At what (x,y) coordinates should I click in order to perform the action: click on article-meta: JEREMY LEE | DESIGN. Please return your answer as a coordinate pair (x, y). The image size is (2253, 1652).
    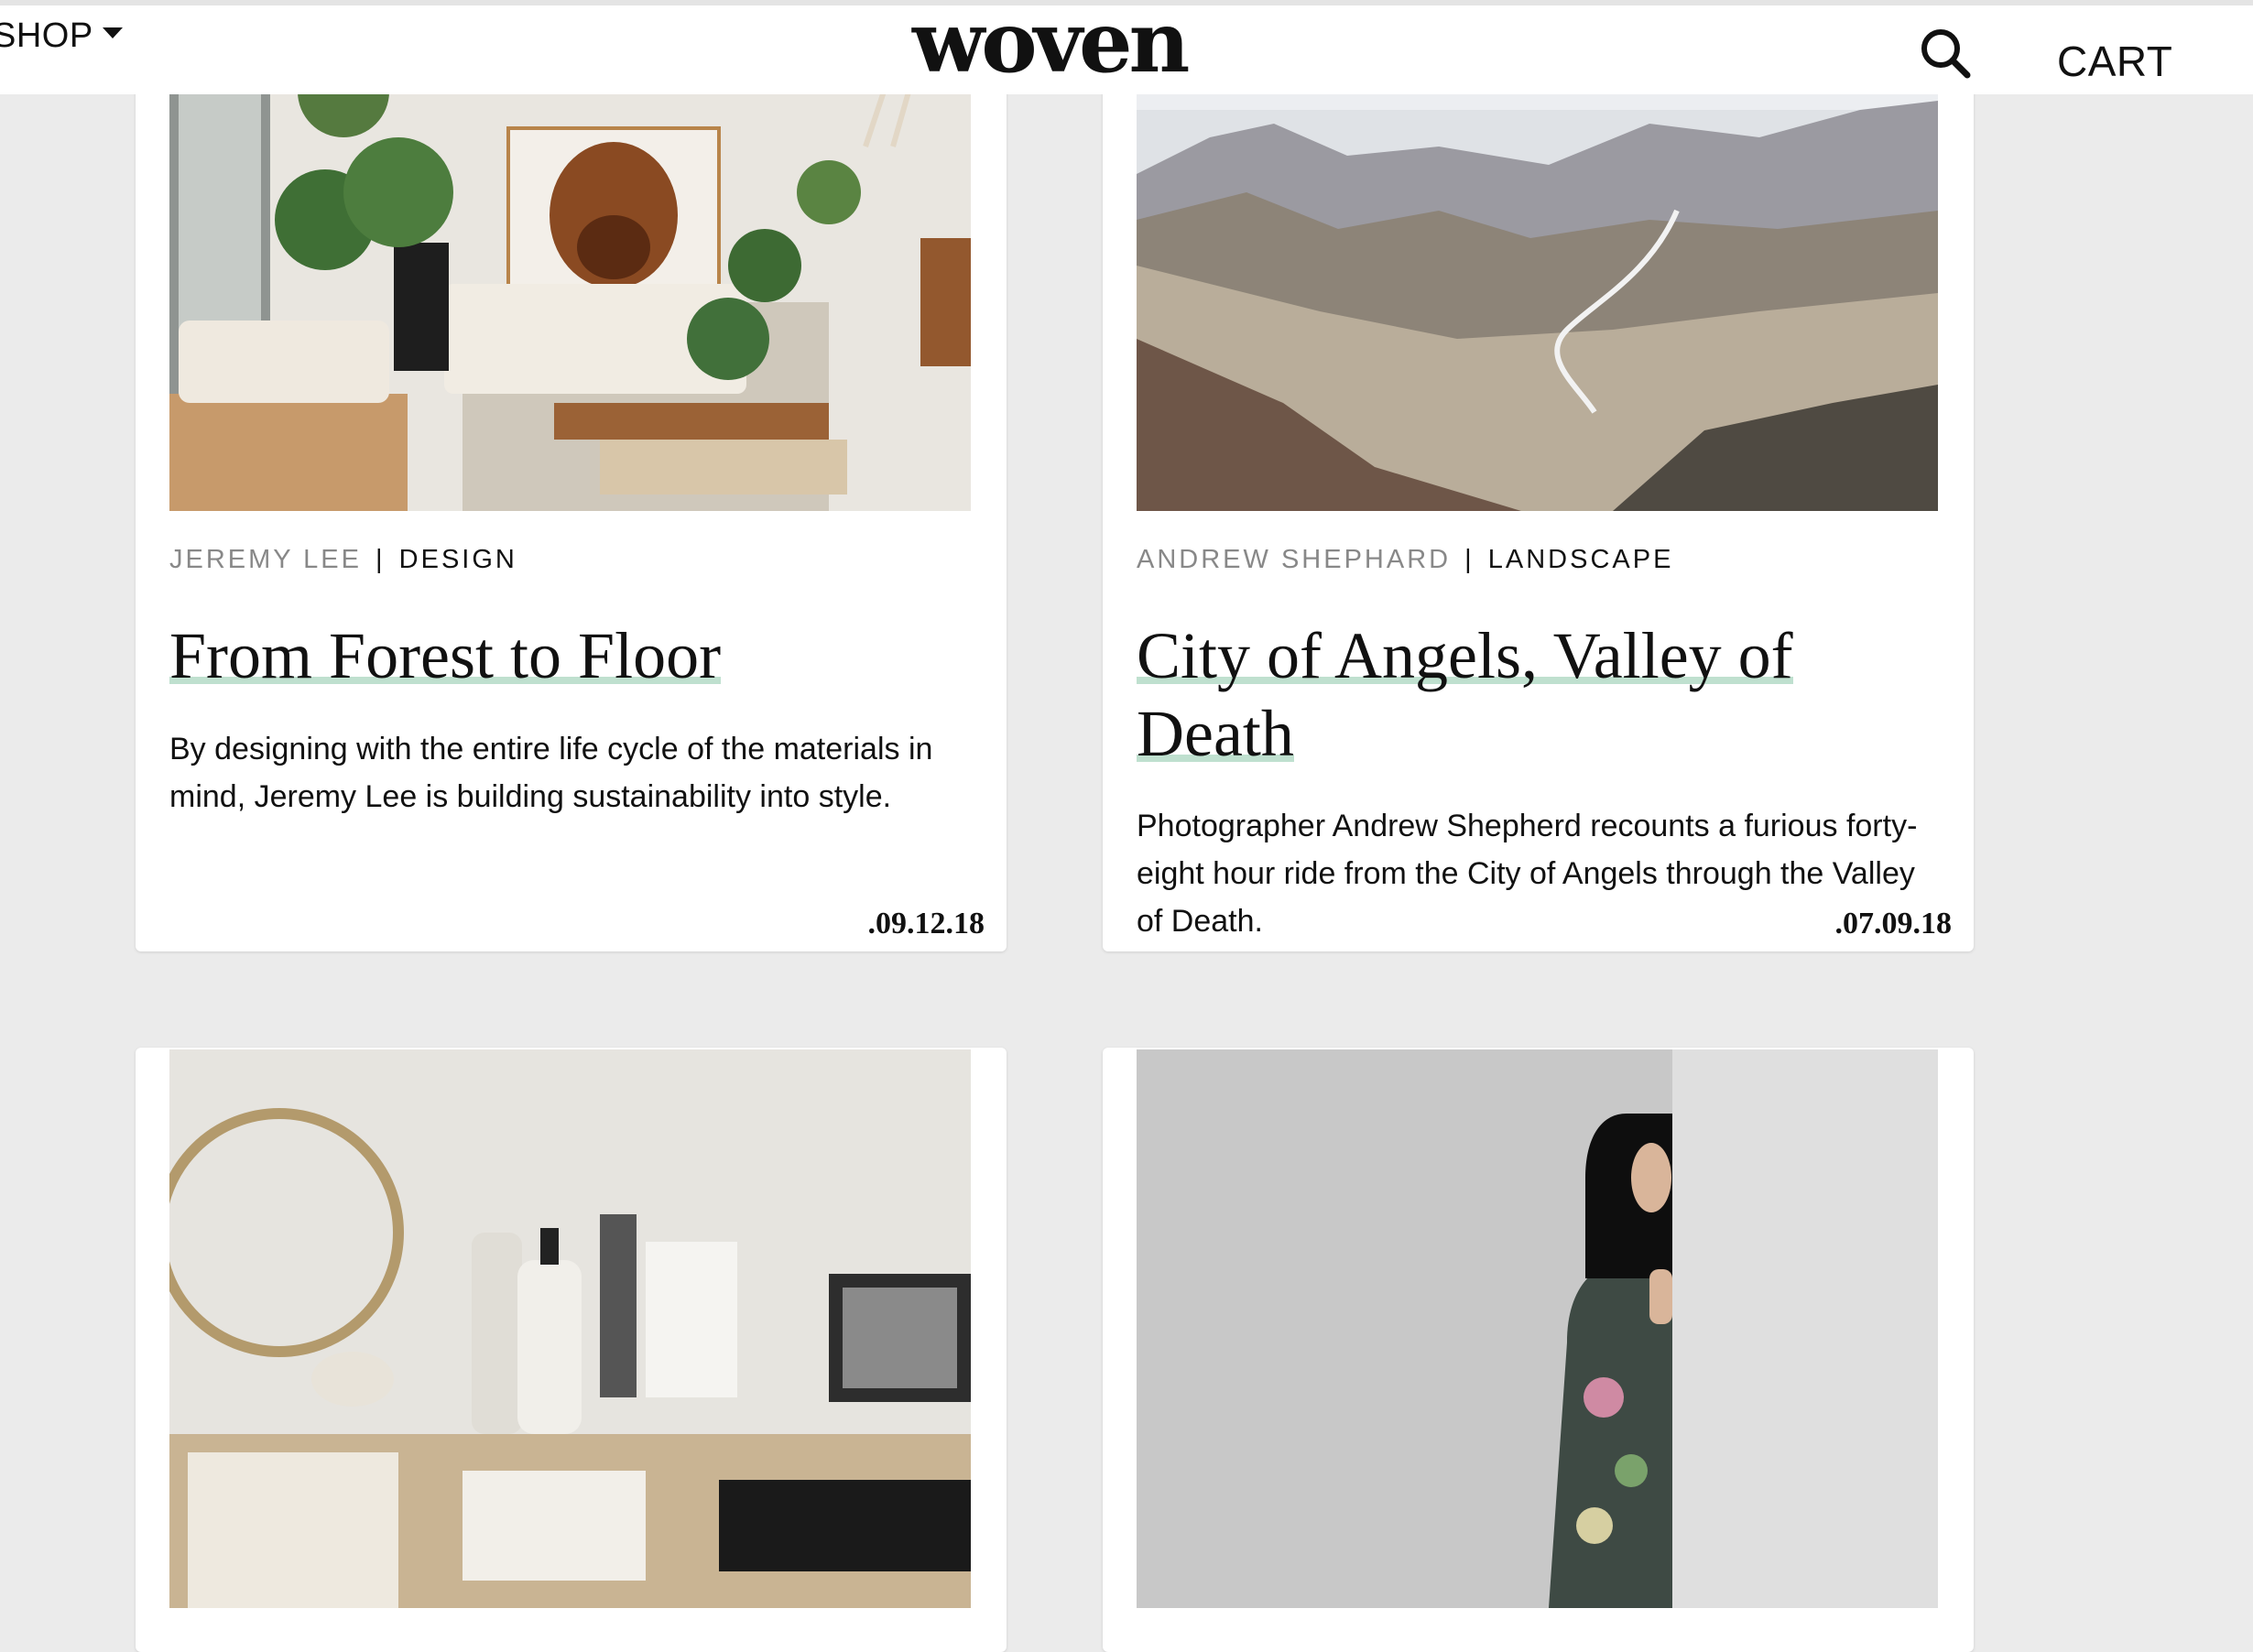
    Looking at the image, I should click on (343, 560).